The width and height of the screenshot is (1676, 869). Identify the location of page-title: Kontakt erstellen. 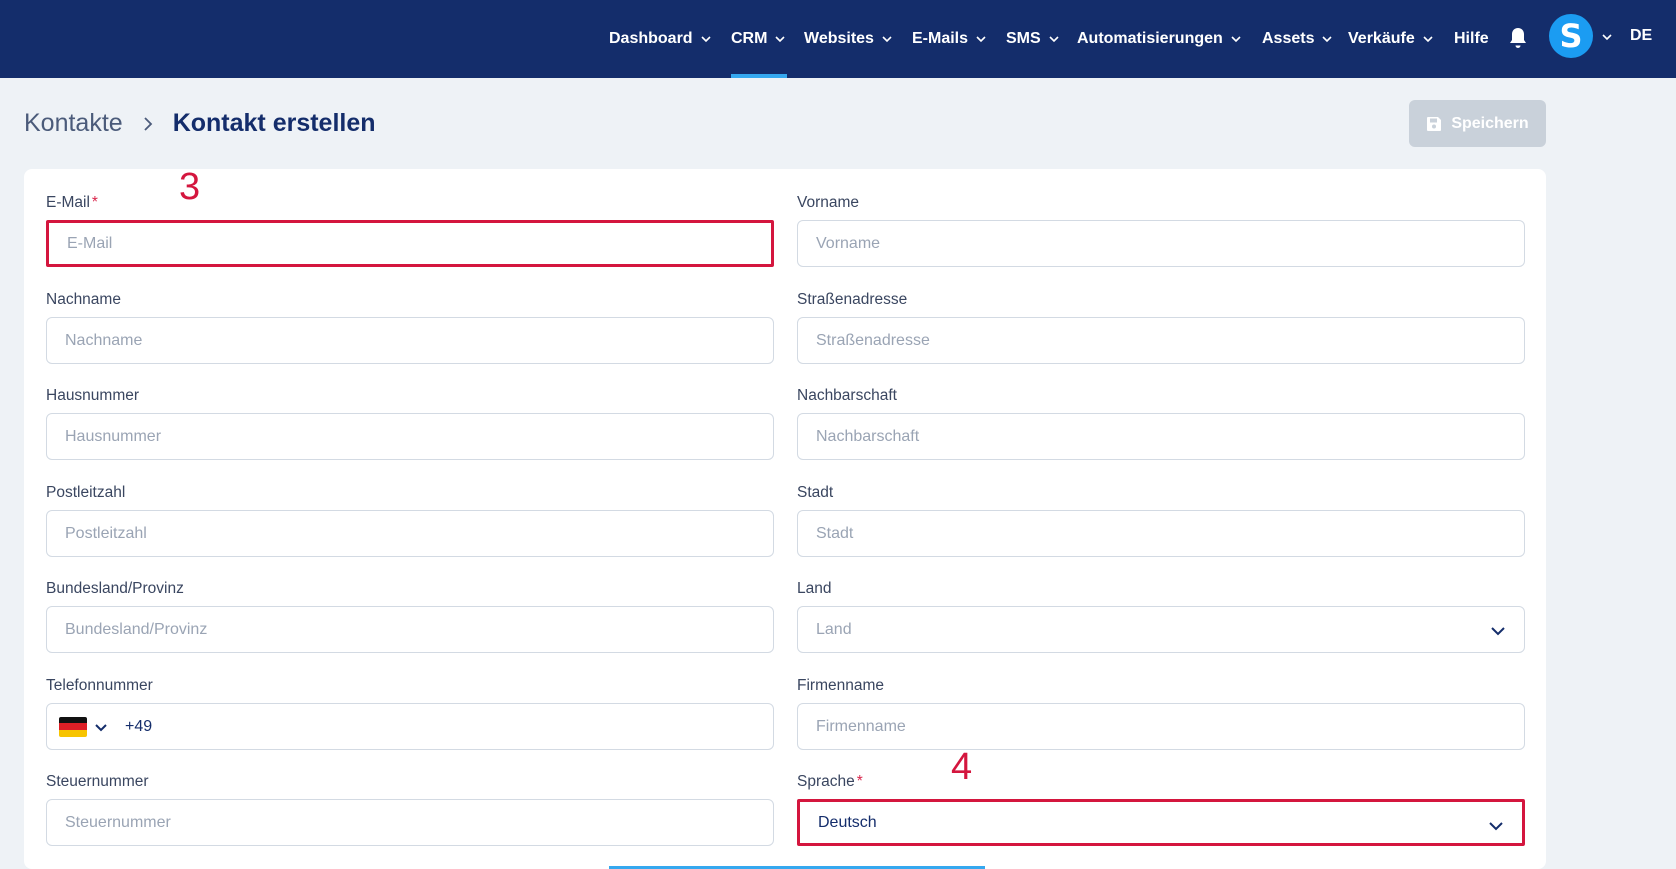
(274, 123).